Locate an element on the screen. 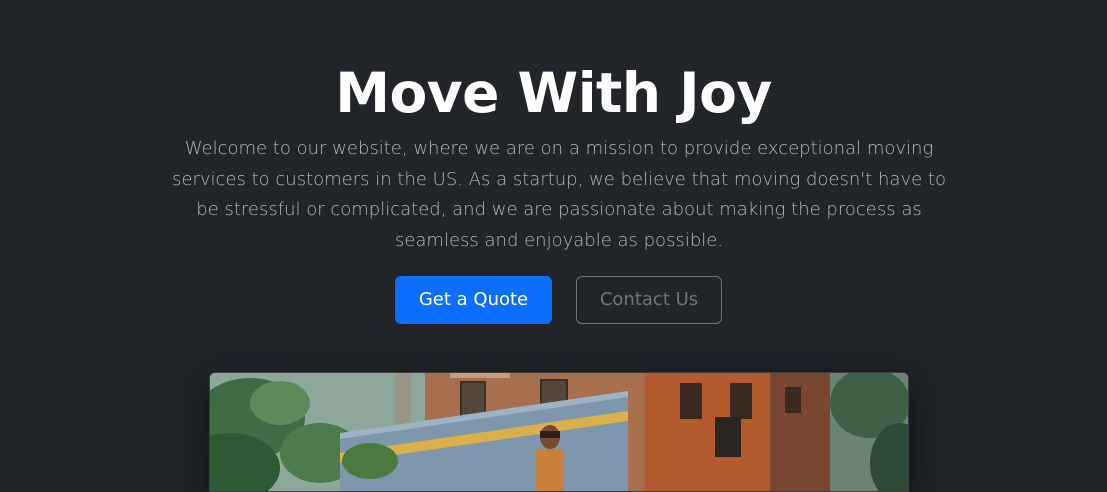  contact-us-button: Contact Us is located at coordinates (649, 300).